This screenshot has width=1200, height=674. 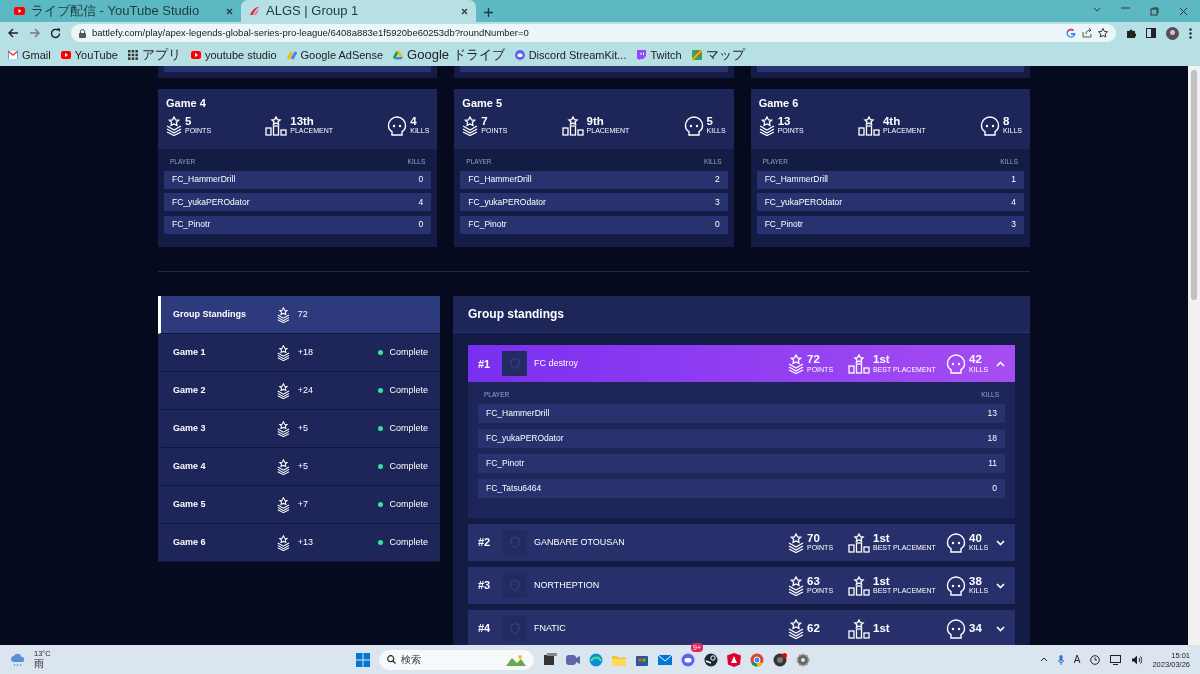 What do you see at coordinates (1043, 659) in the screenshot?
I see `chevron-up-icon` at bounding box center [1043, 659].